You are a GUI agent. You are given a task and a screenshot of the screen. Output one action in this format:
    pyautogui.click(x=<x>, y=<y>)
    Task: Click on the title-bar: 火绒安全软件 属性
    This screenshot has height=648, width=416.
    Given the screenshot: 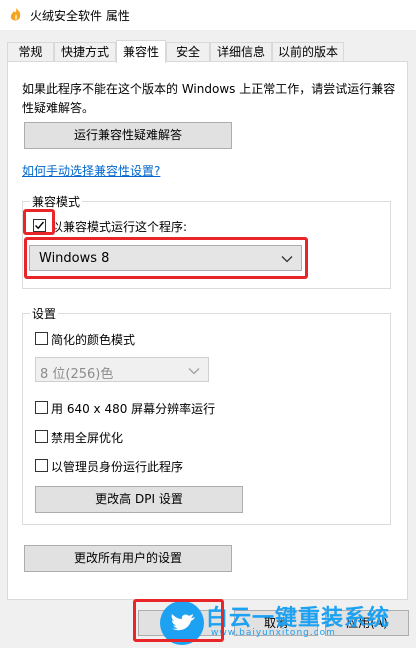 What is the action you would take?
    pyautogui.click(x=208, y=15)
    